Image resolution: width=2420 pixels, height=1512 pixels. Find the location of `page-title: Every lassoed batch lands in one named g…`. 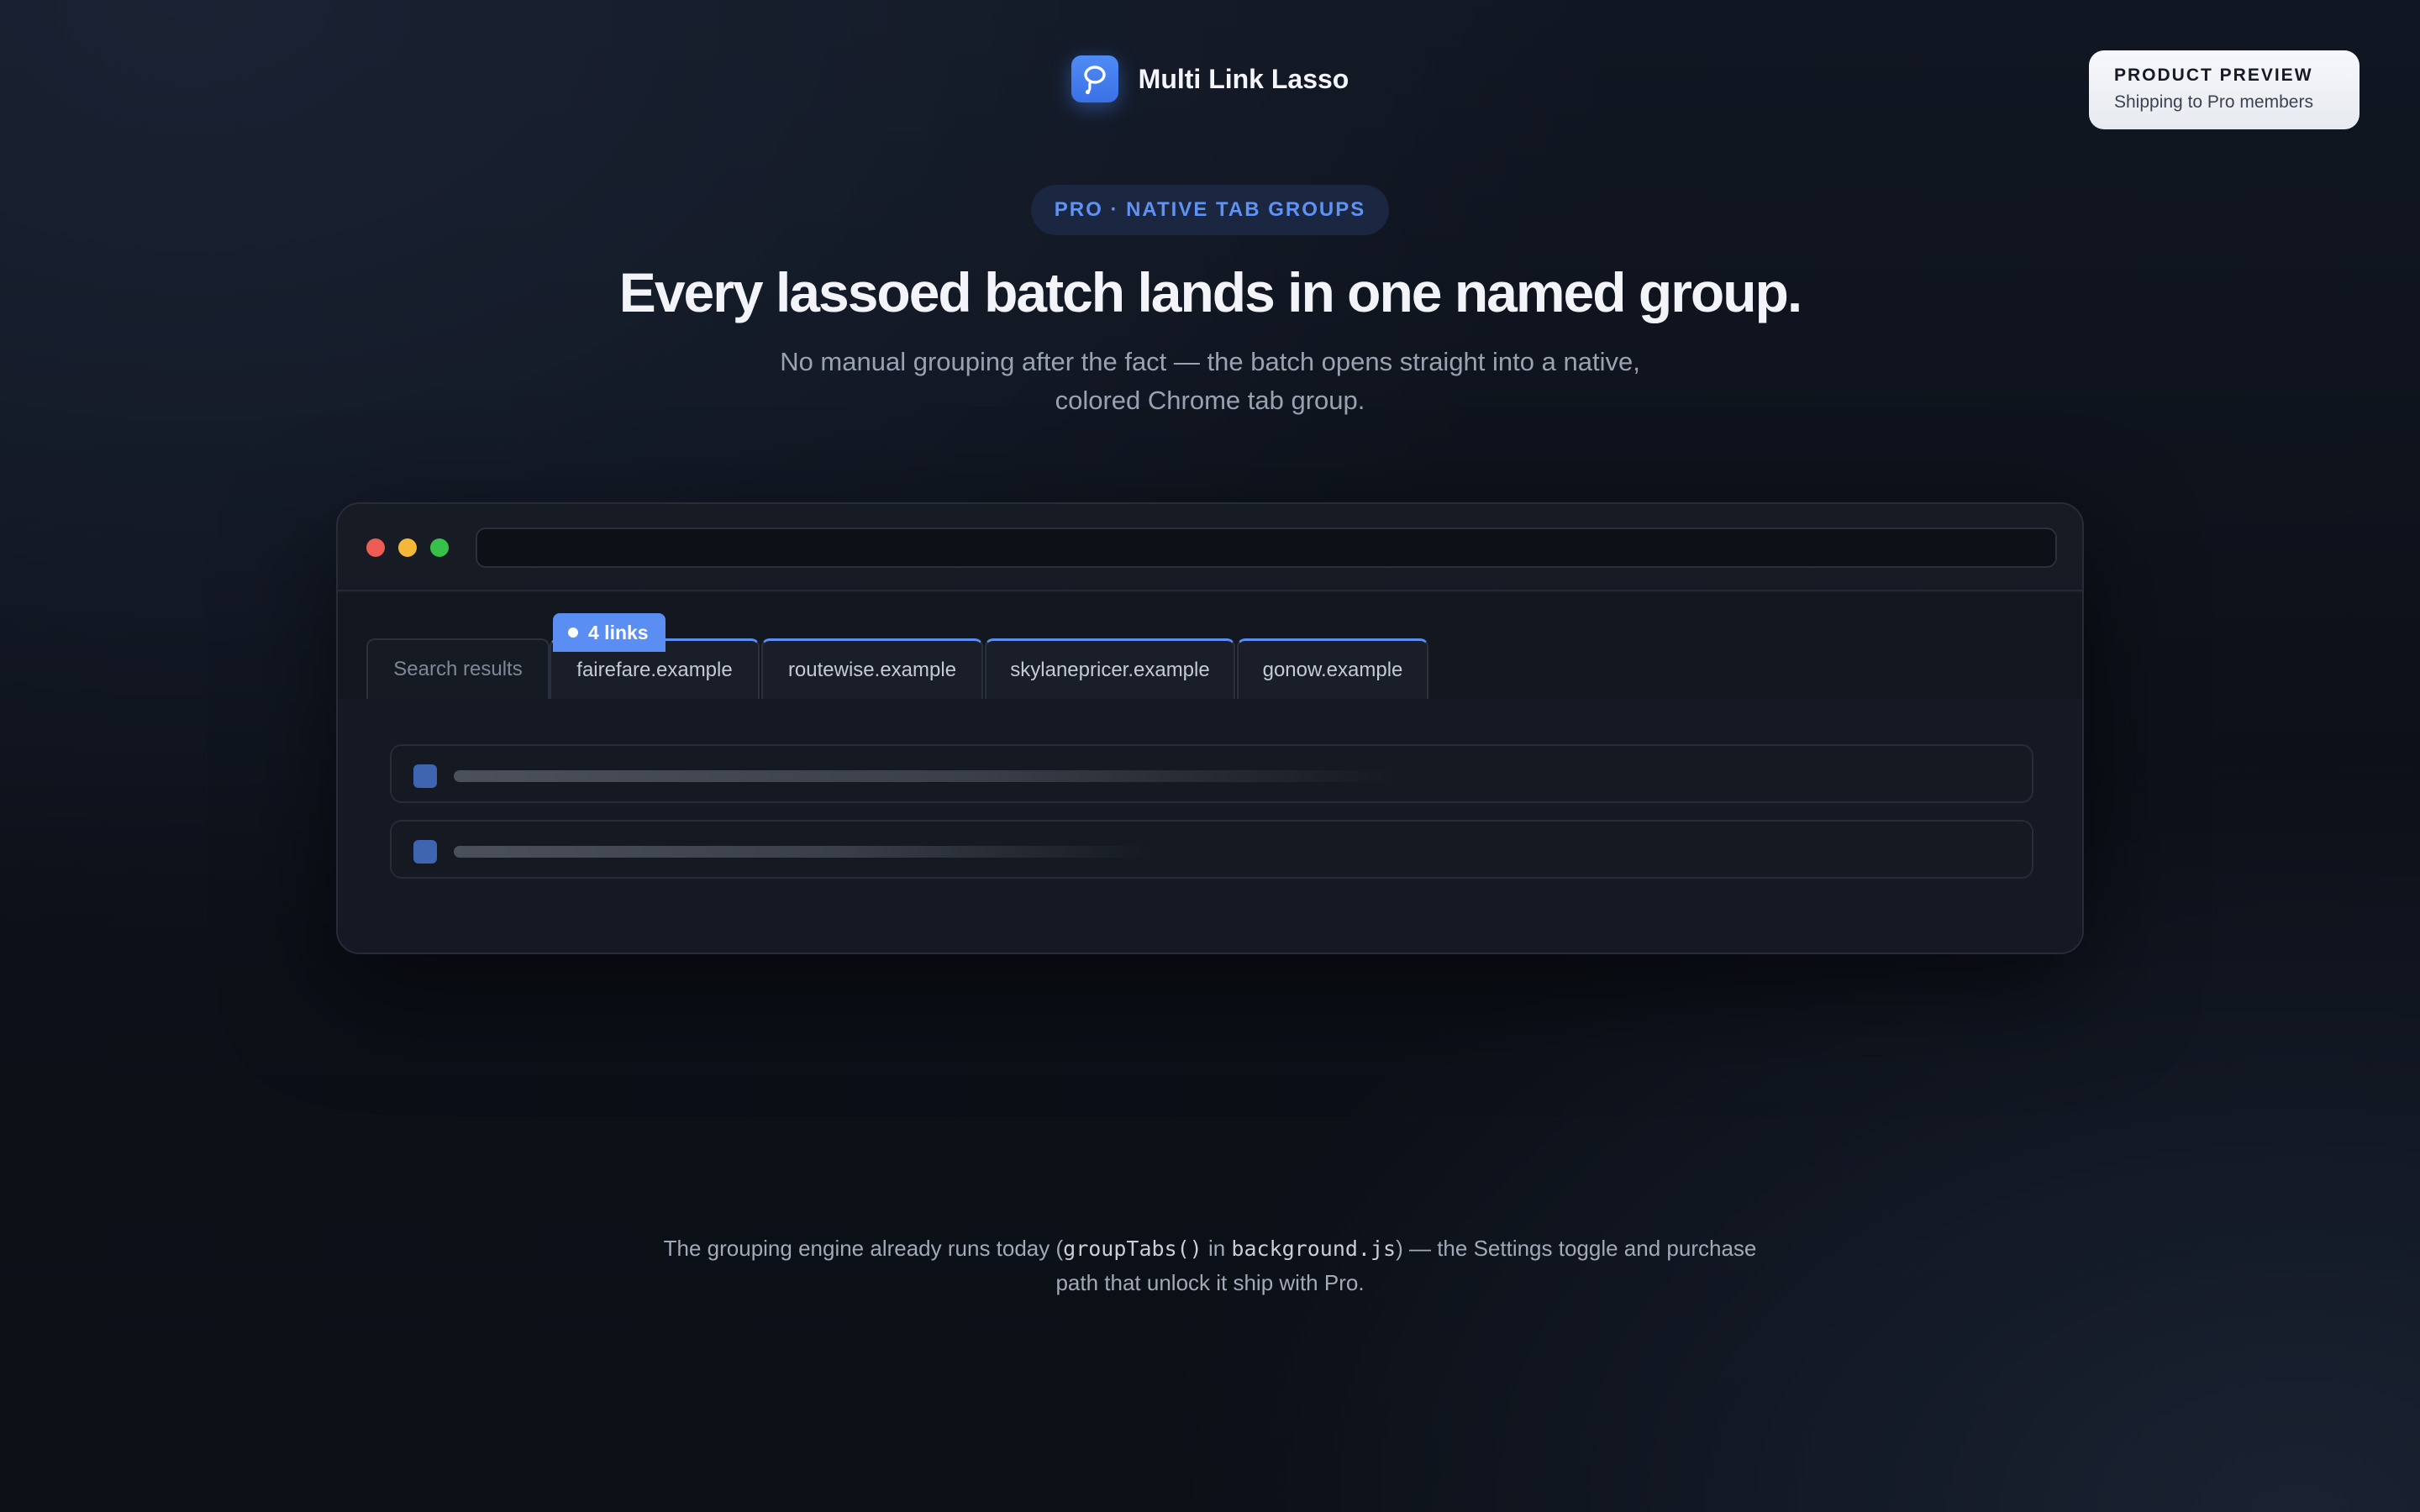

page-title: Every lassoed batch lands in one named g… is located at coordinates (1210, 292).